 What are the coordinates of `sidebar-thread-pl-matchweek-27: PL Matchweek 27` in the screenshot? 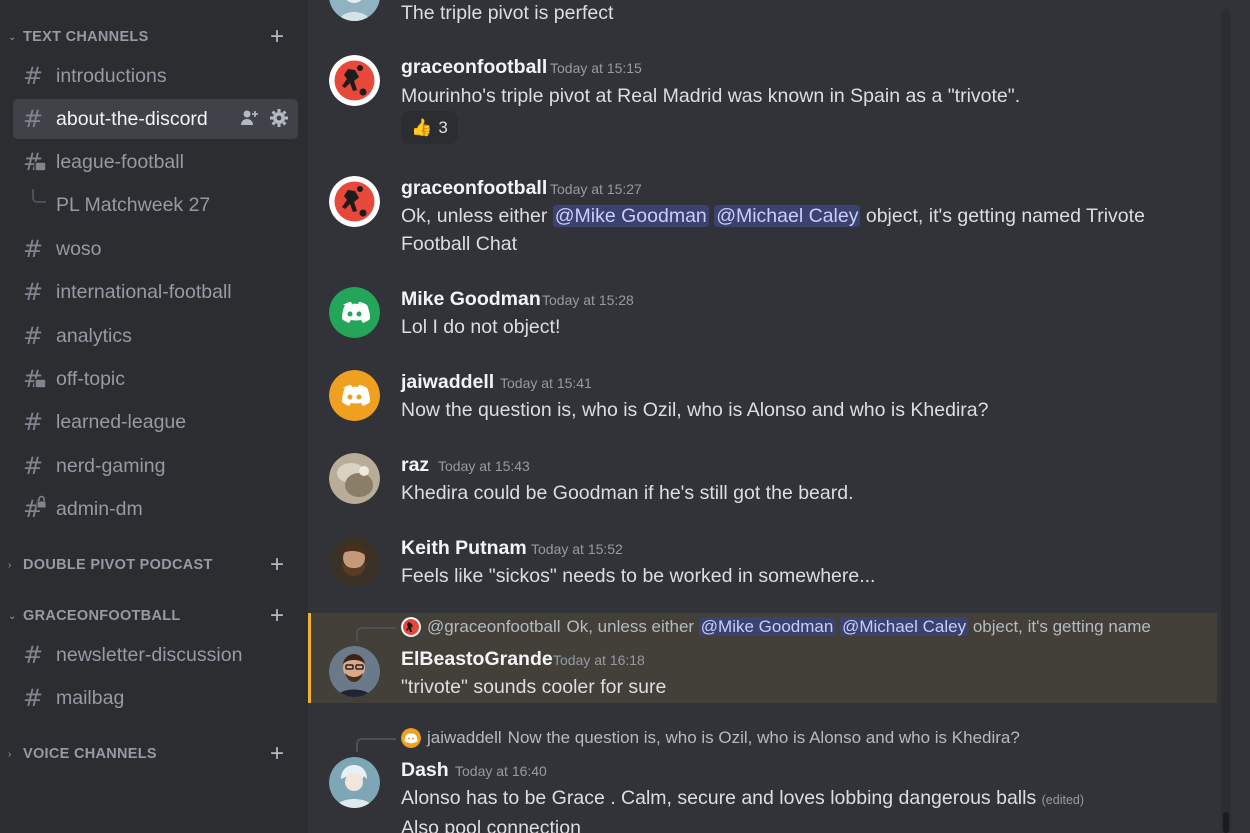 It's located at (155, 205).